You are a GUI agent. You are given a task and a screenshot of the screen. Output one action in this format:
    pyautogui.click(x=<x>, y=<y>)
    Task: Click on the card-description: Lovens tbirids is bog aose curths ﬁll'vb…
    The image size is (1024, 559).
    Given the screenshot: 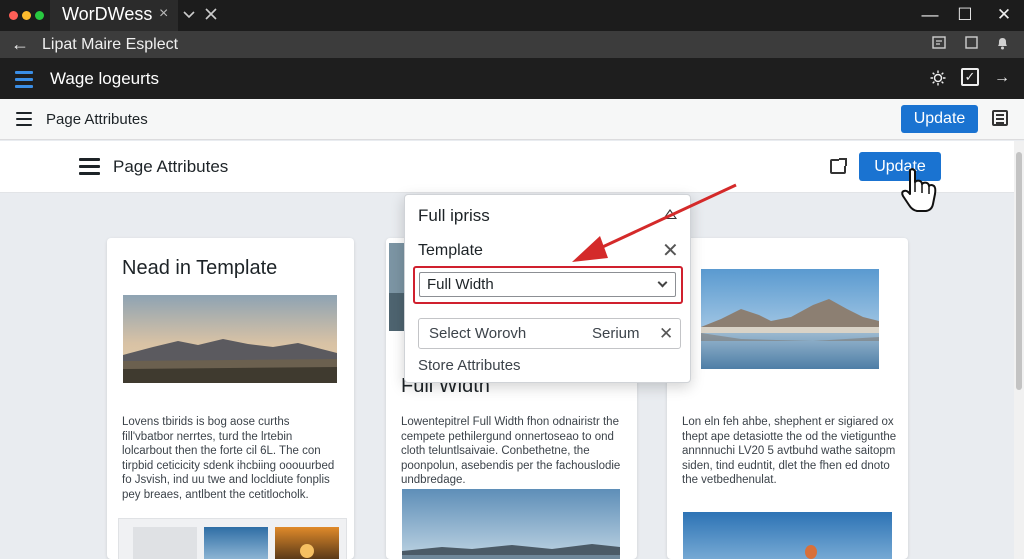 What is the action you would take?
    pyautogui.click(x=228, y=458)
    